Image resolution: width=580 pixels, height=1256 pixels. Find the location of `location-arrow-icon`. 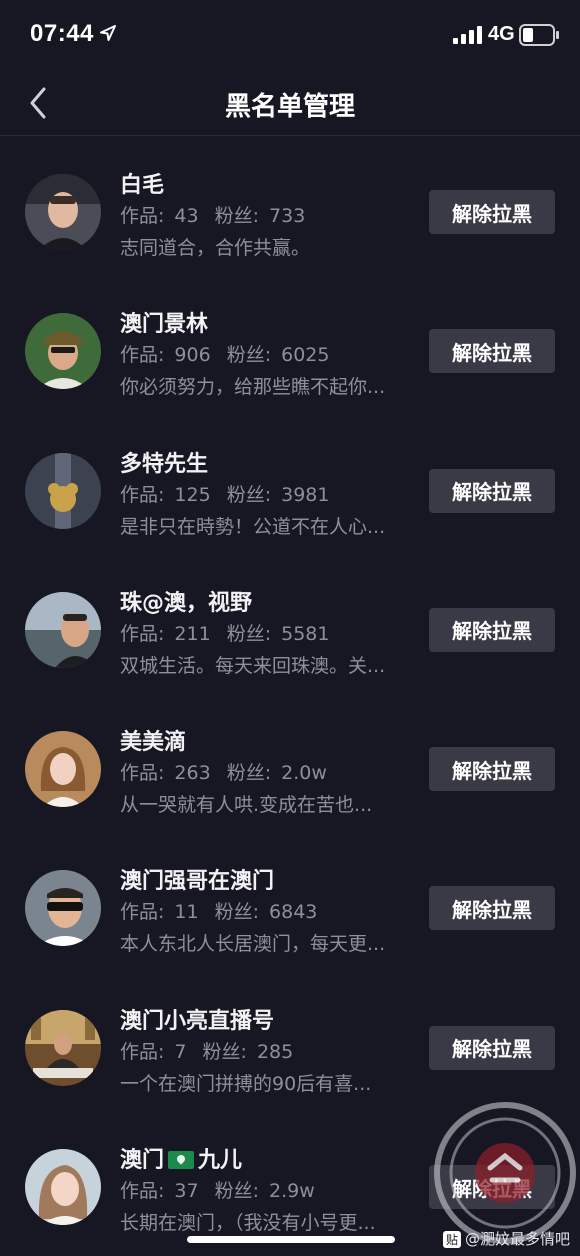

location-arrow-icon is located at coordinates (108, 33).